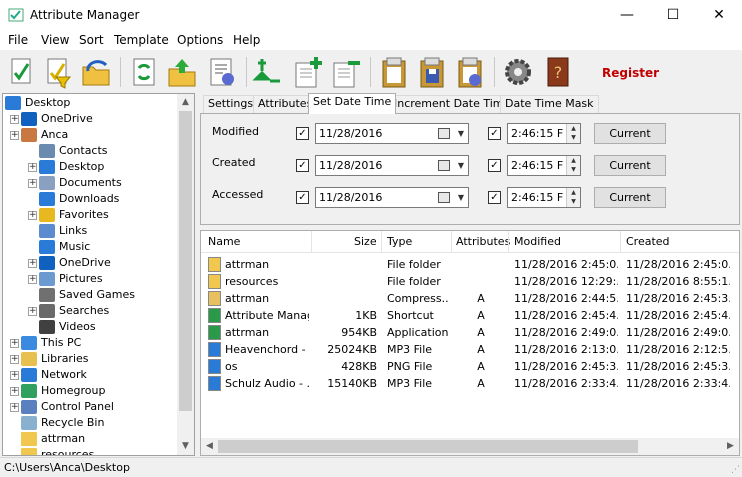 The height and width of the screenshot is (477, 742). I want to click on scroll-thumb, so click(185, 261).